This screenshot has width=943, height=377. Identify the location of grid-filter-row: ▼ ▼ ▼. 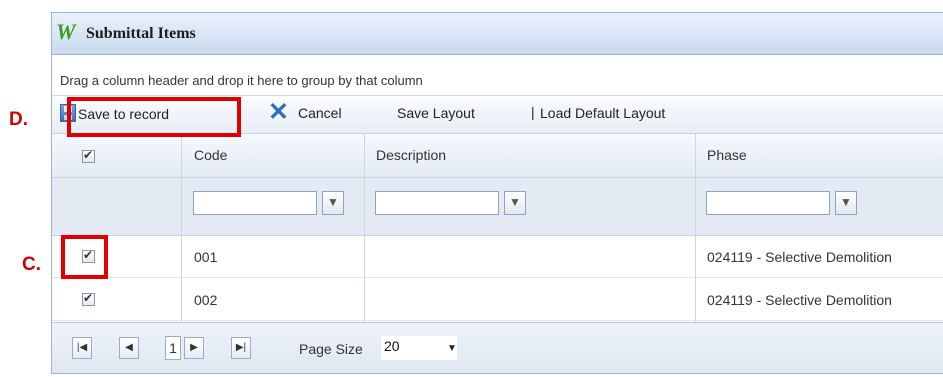
(497, 207).